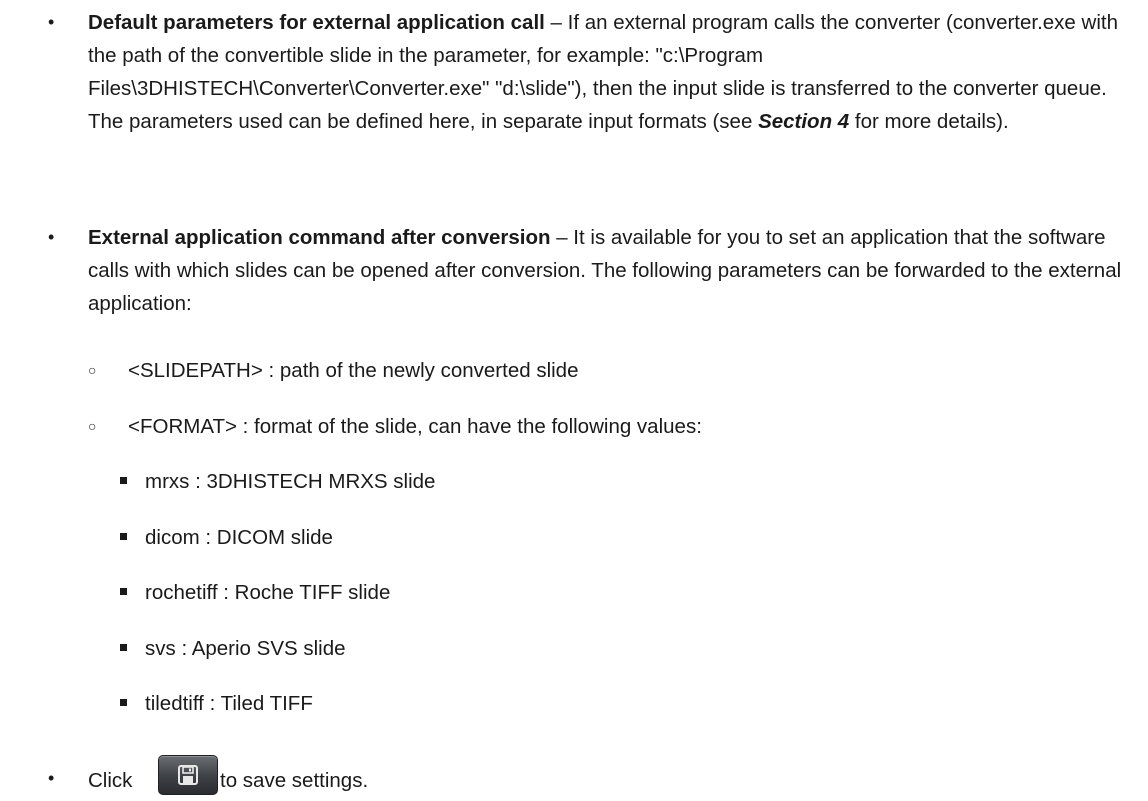 The image size is (1148, 801). I want to click on format-text: dicom : DICOM slide, so click(239, 537).